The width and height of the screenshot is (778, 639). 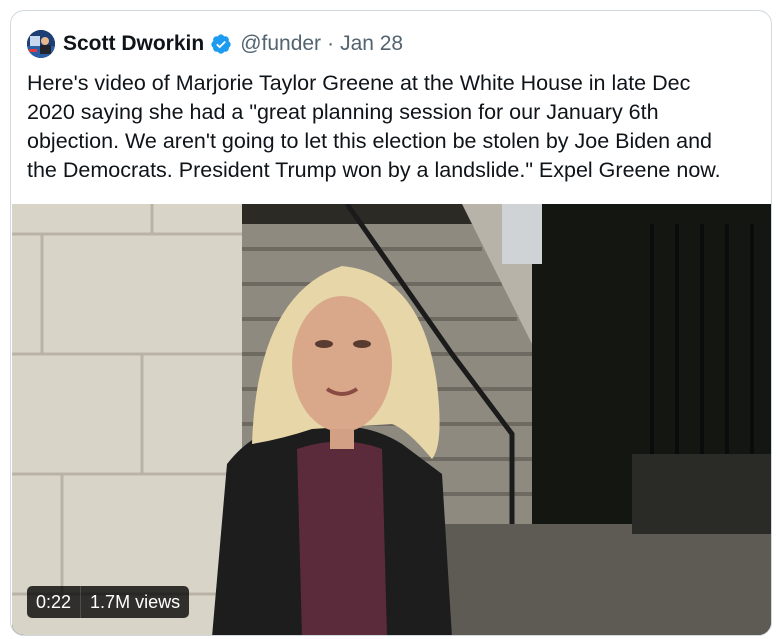 What do you see at coordinates (135, 602) in the screenshot?
I see `video-view-count: 1.7M views` at bounding box center [135, 602].